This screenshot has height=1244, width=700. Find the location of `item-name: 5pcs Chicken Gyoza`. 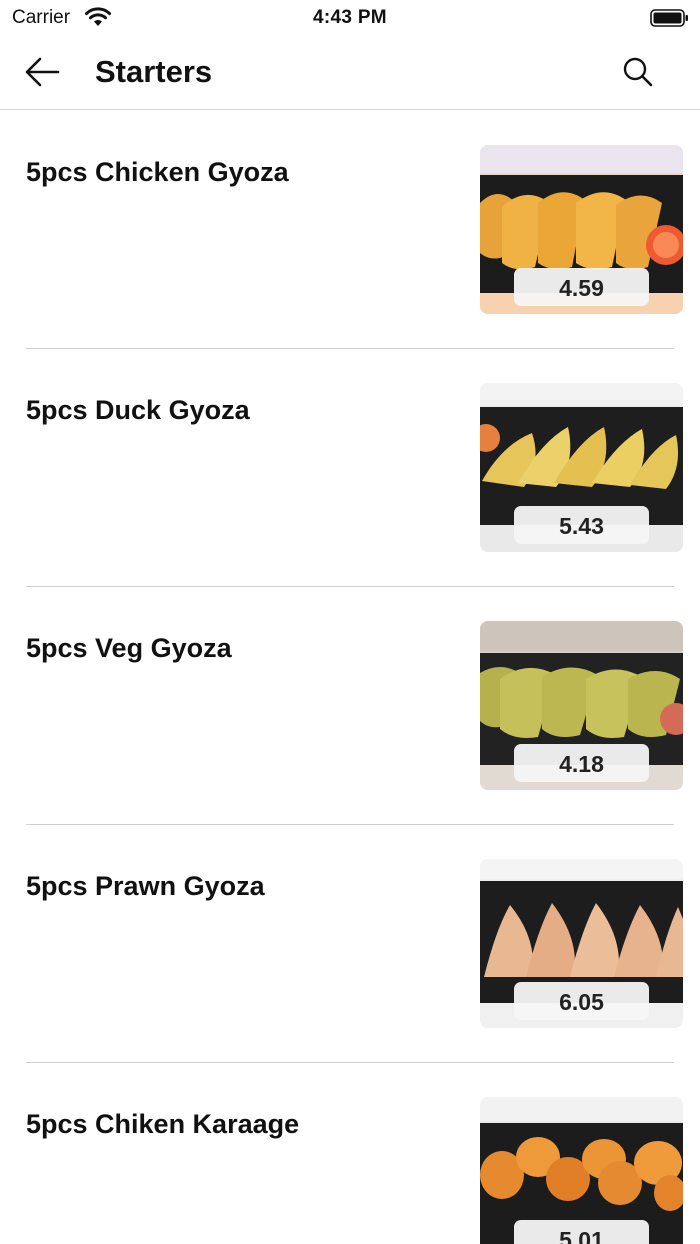

item-name: 5pcs Chicken Gyoza is located at coordinates (157, 172).